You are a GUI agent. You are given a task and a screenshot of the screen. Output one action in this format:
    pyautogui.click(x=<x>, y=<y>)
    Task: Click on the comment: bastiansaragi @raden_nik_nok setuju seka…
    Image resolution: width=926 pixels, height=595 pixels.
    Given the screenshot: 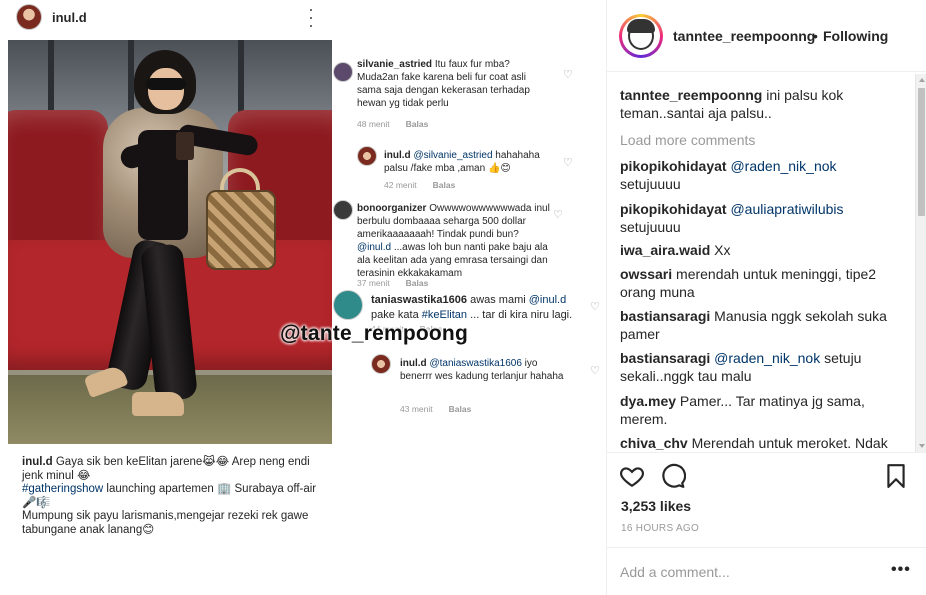 What is the action you would take?
    pyautogui.click(x=741, y=367)
    